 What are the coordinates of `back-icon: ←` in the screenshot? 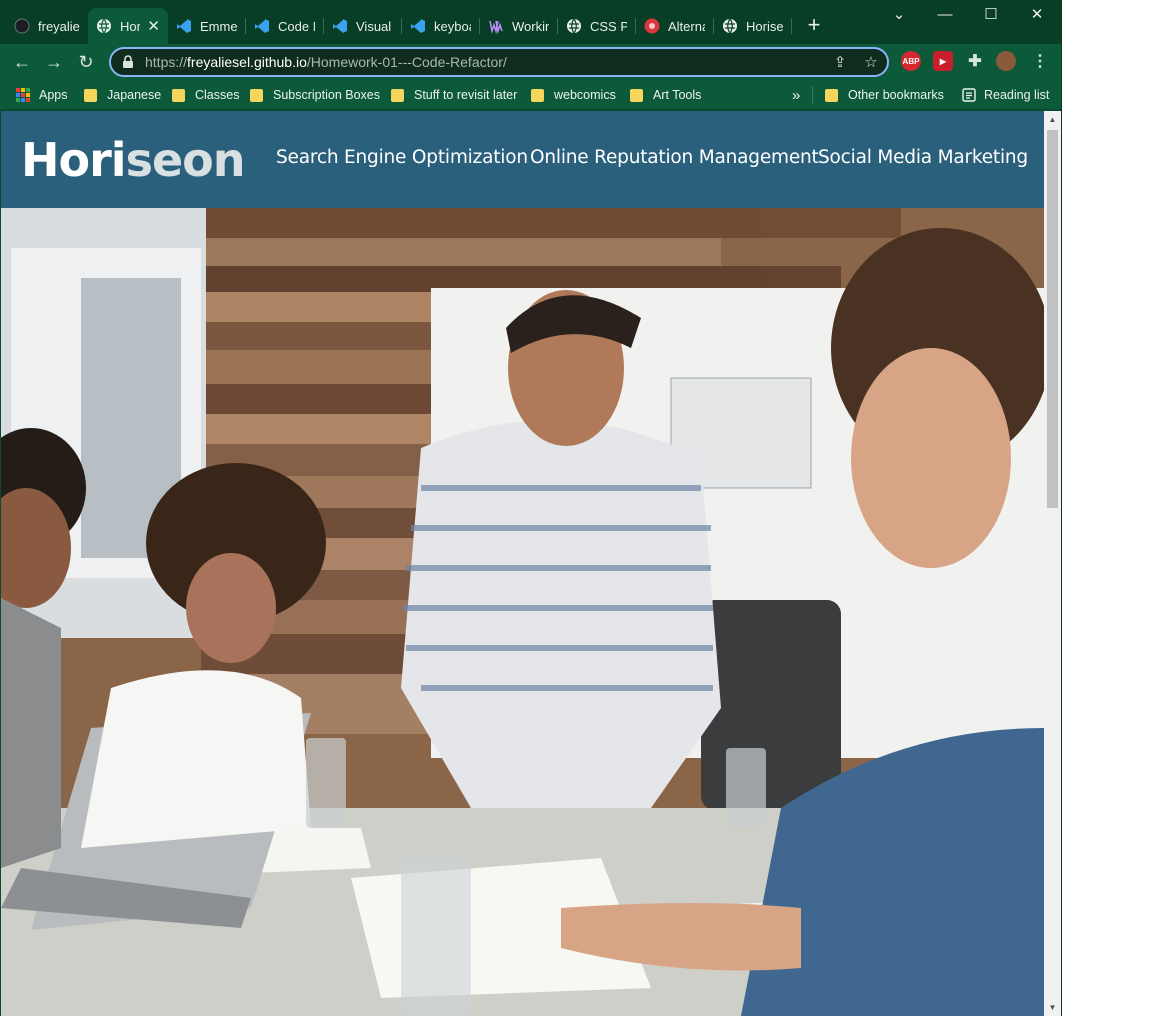 It's located at (22, 62).